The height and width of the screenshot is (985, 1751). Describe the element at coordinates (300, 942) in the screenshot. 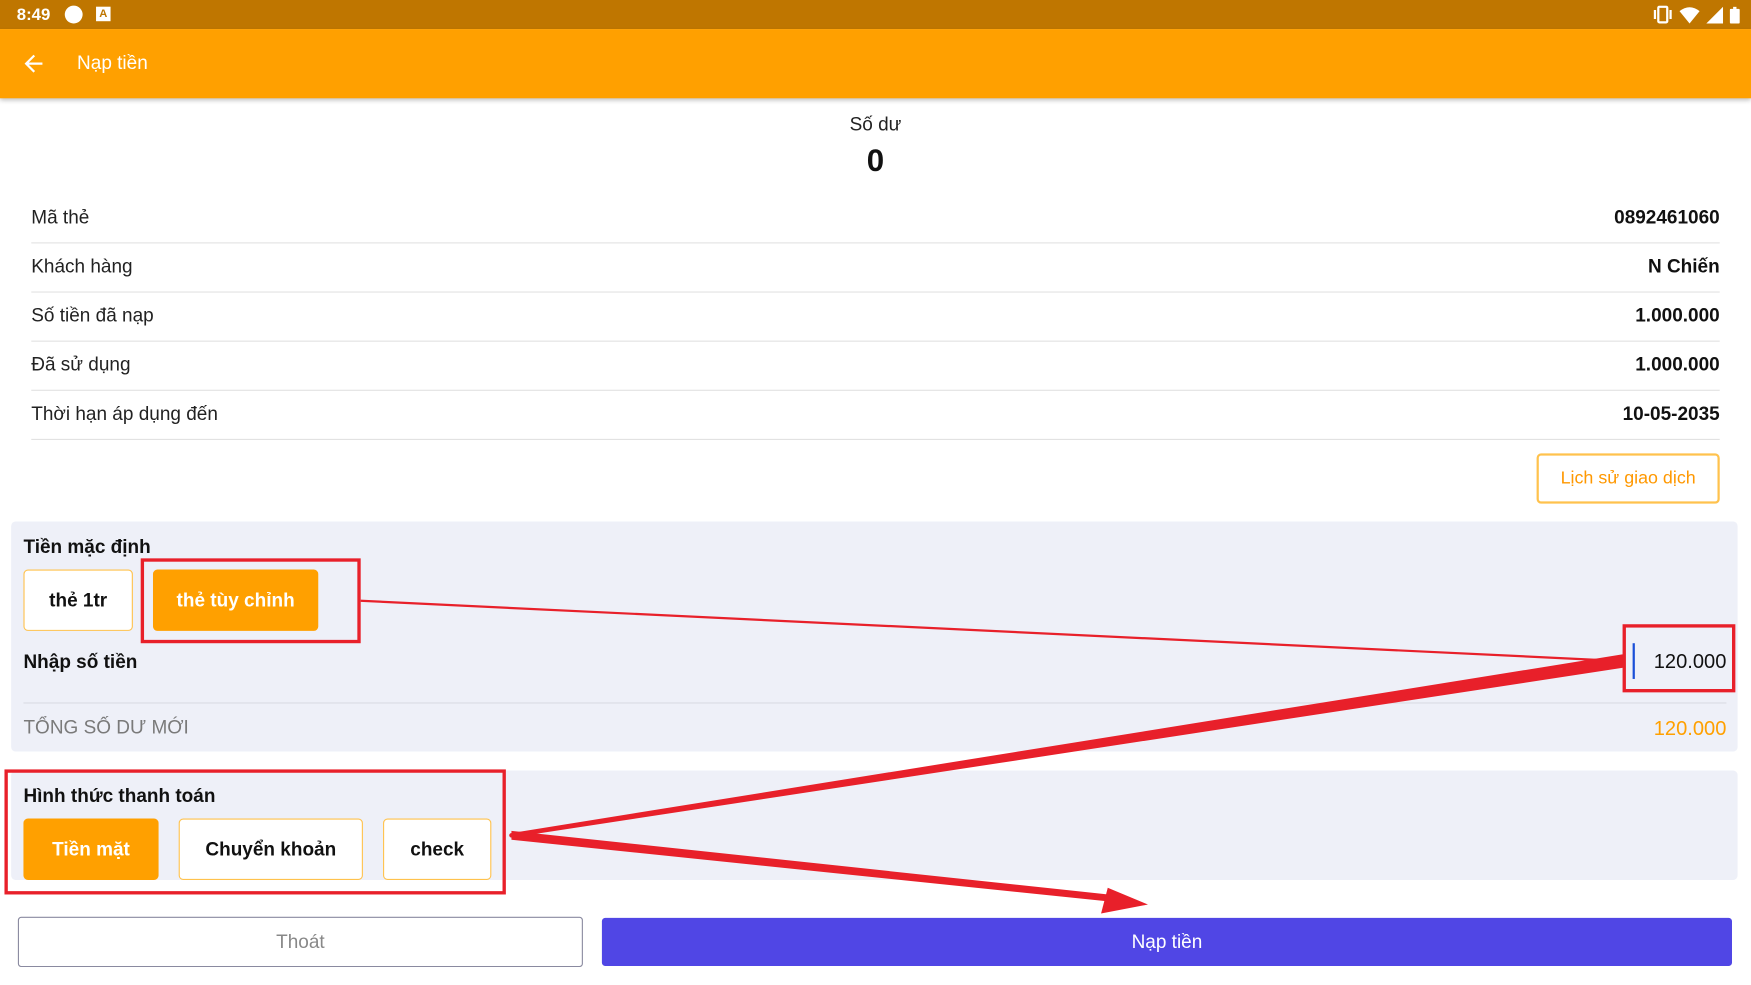

I see `exit-button: Thoát` at that location.